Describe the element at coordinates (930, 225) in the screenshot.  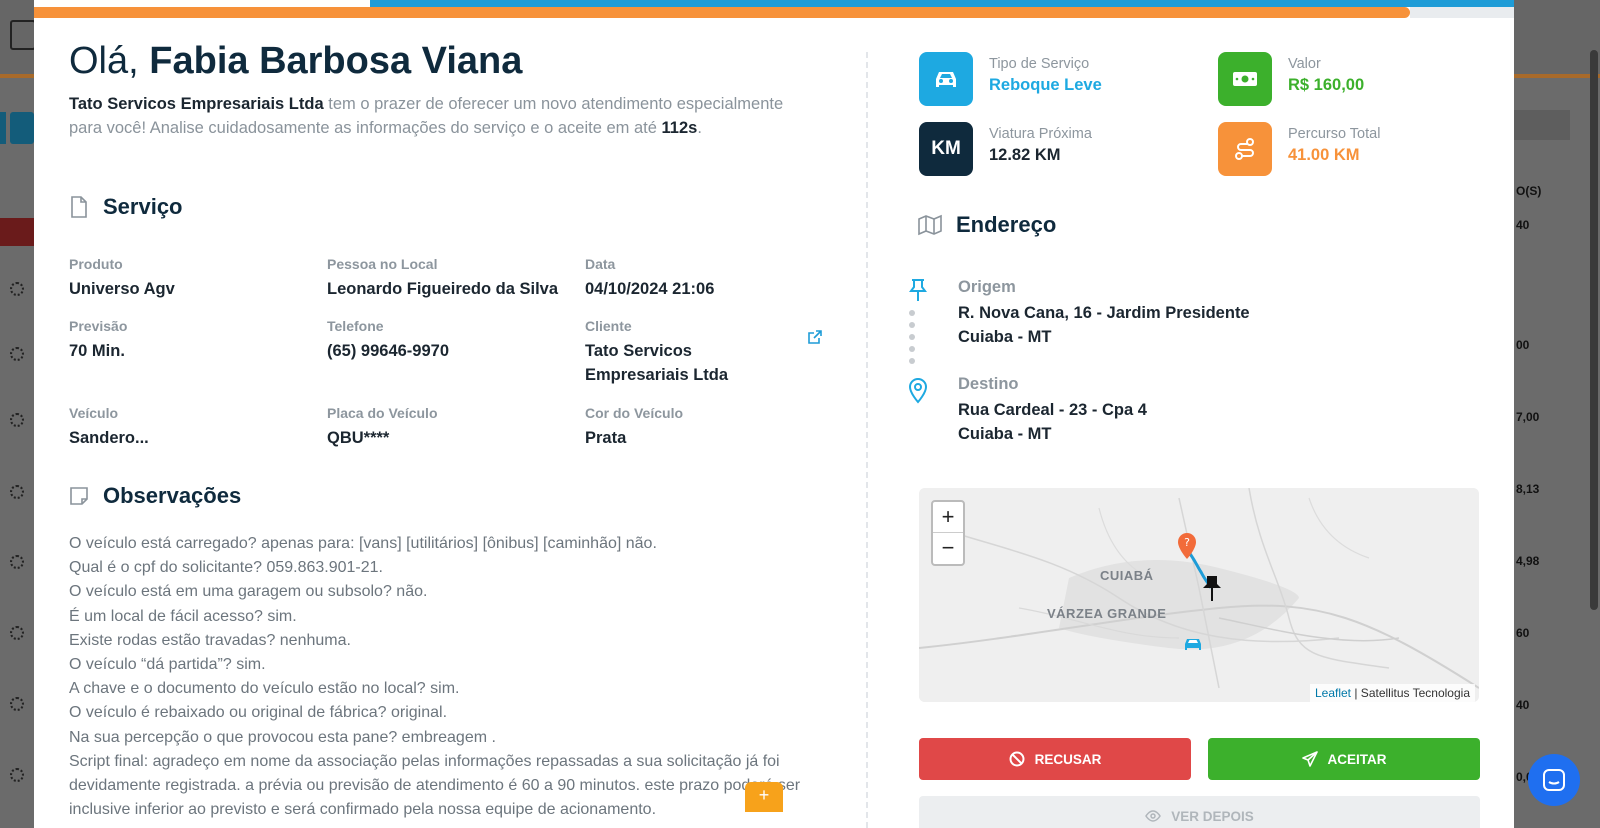
I see `map-icon` at that location.